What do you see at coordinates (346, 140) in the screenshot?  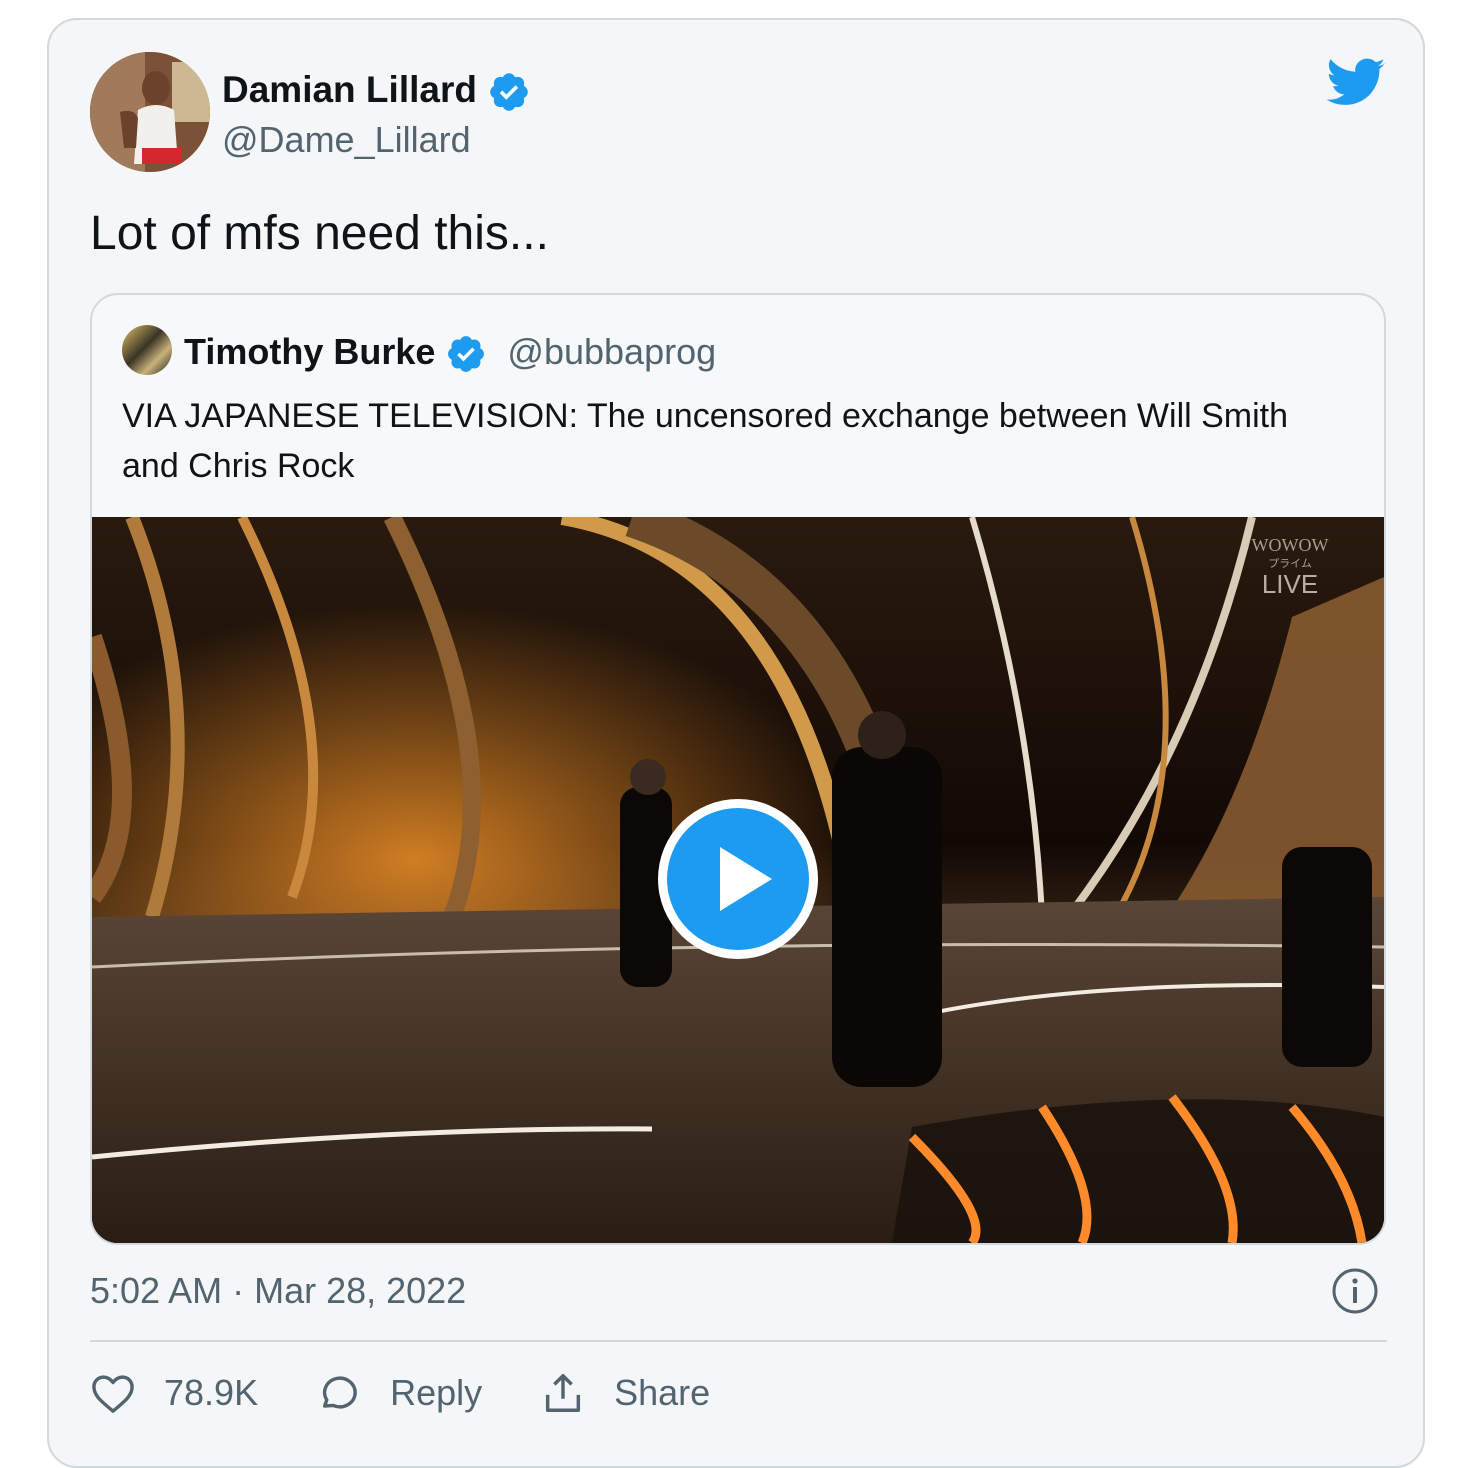 I see `author-handle: @Dame_Lillard` at bounding box center [346, 140].